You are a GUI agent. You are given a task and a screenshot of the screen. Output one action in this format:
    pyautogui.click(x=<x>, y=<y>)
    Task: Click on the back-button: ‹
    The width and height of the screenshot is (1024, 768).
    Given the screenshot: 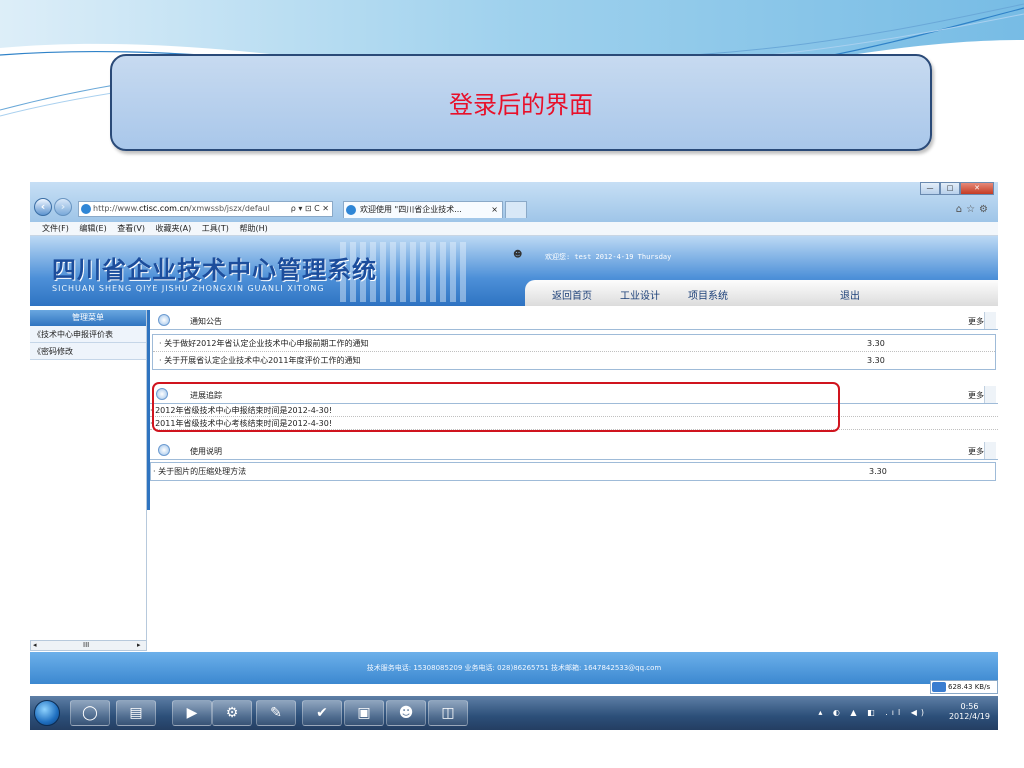 What is the action you would take?
    pyautogui.click(x=43, y=207)
    